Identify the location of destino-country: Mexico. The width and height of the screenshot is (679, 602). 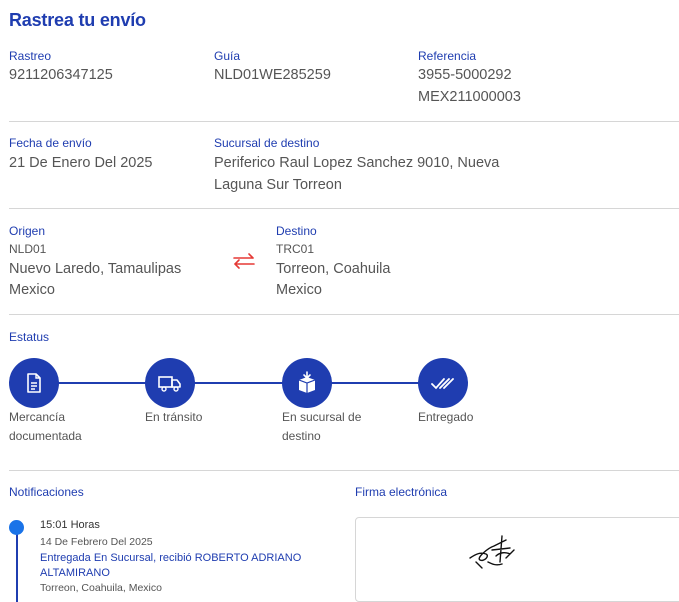
(299, 290).